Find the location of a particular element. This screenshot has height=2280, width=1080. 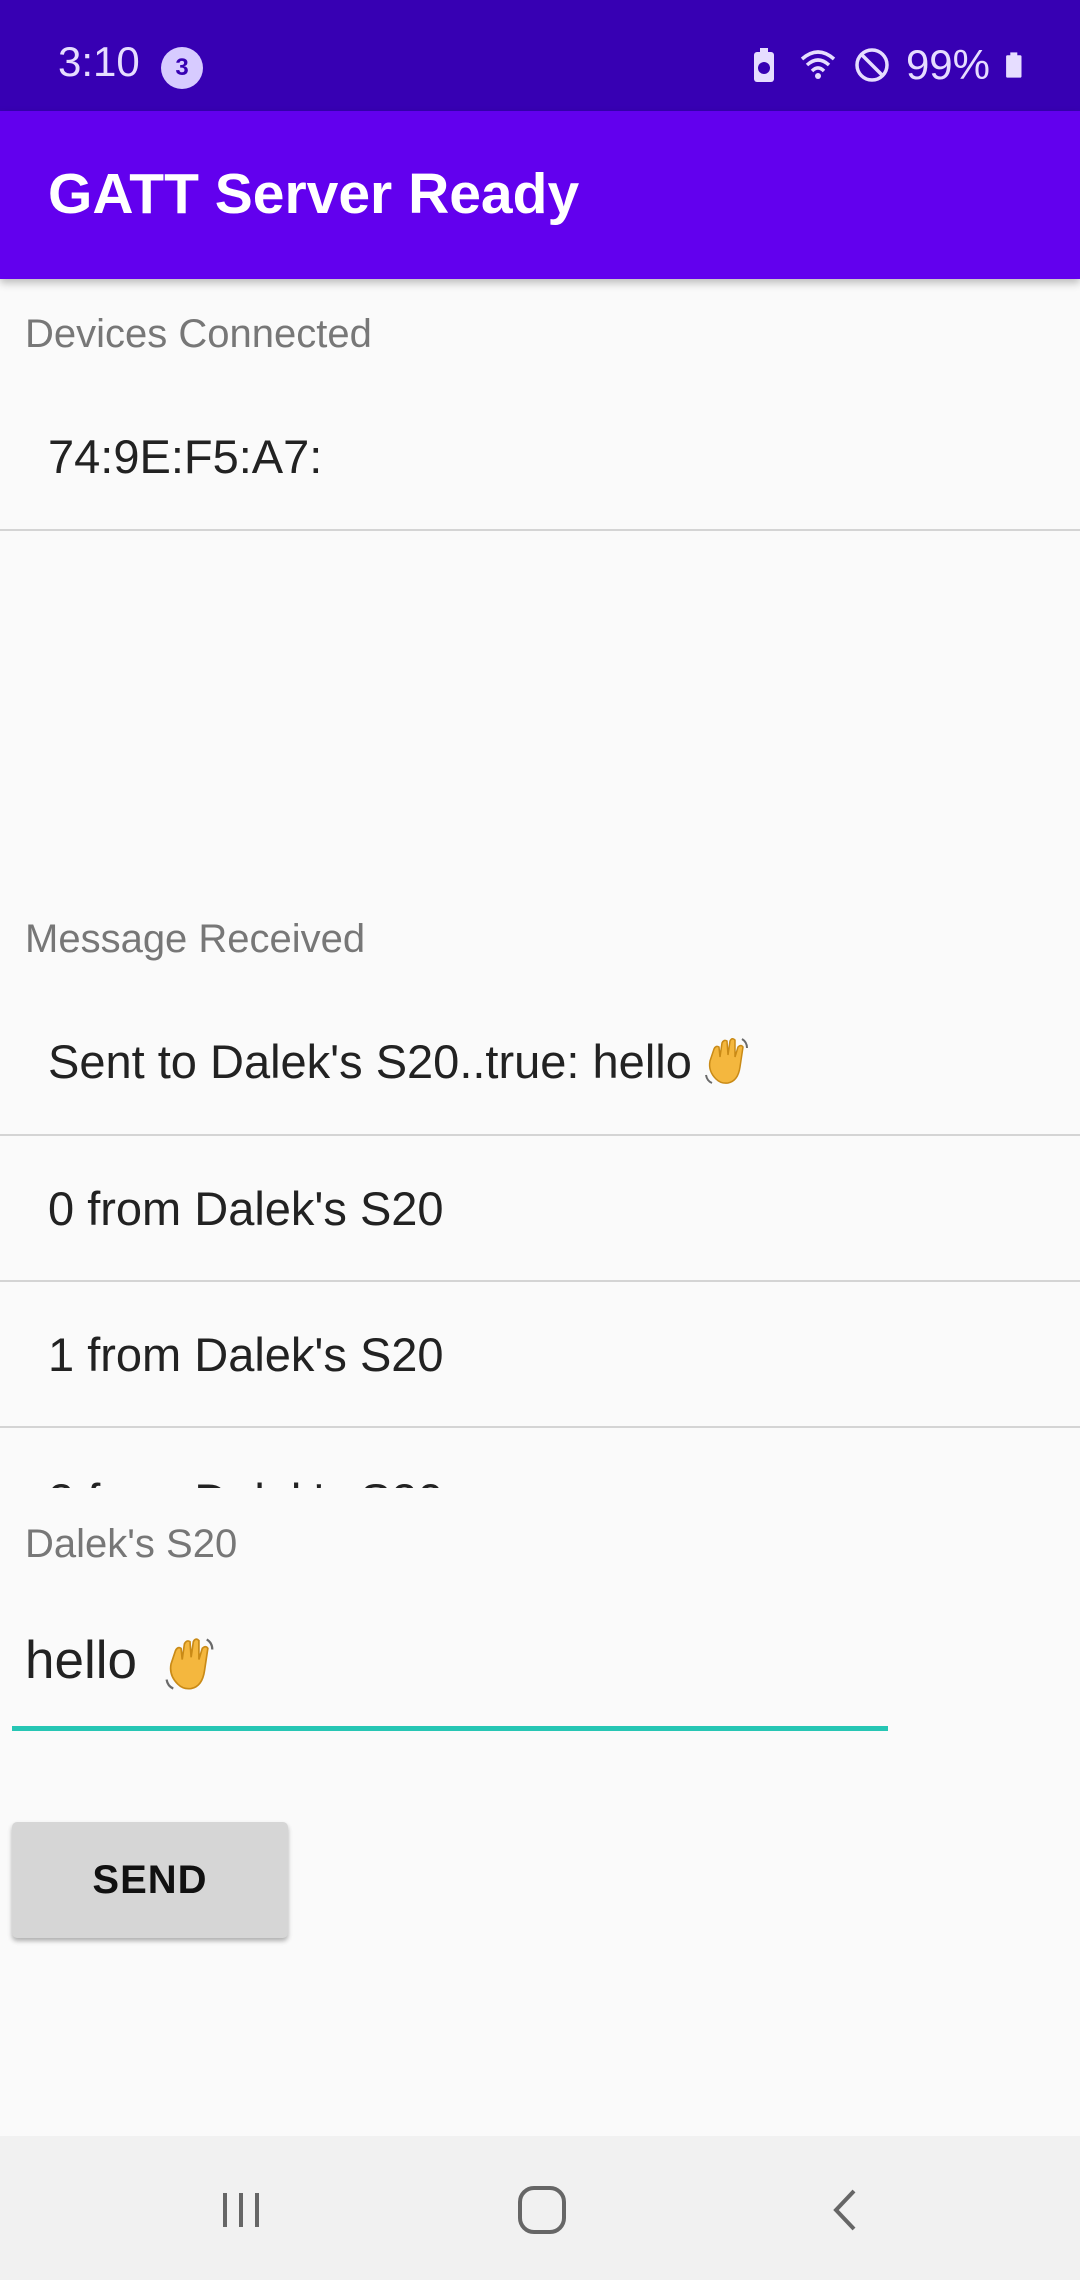

app-bar: GATT Server Ready is located at coordinates (540, 195).